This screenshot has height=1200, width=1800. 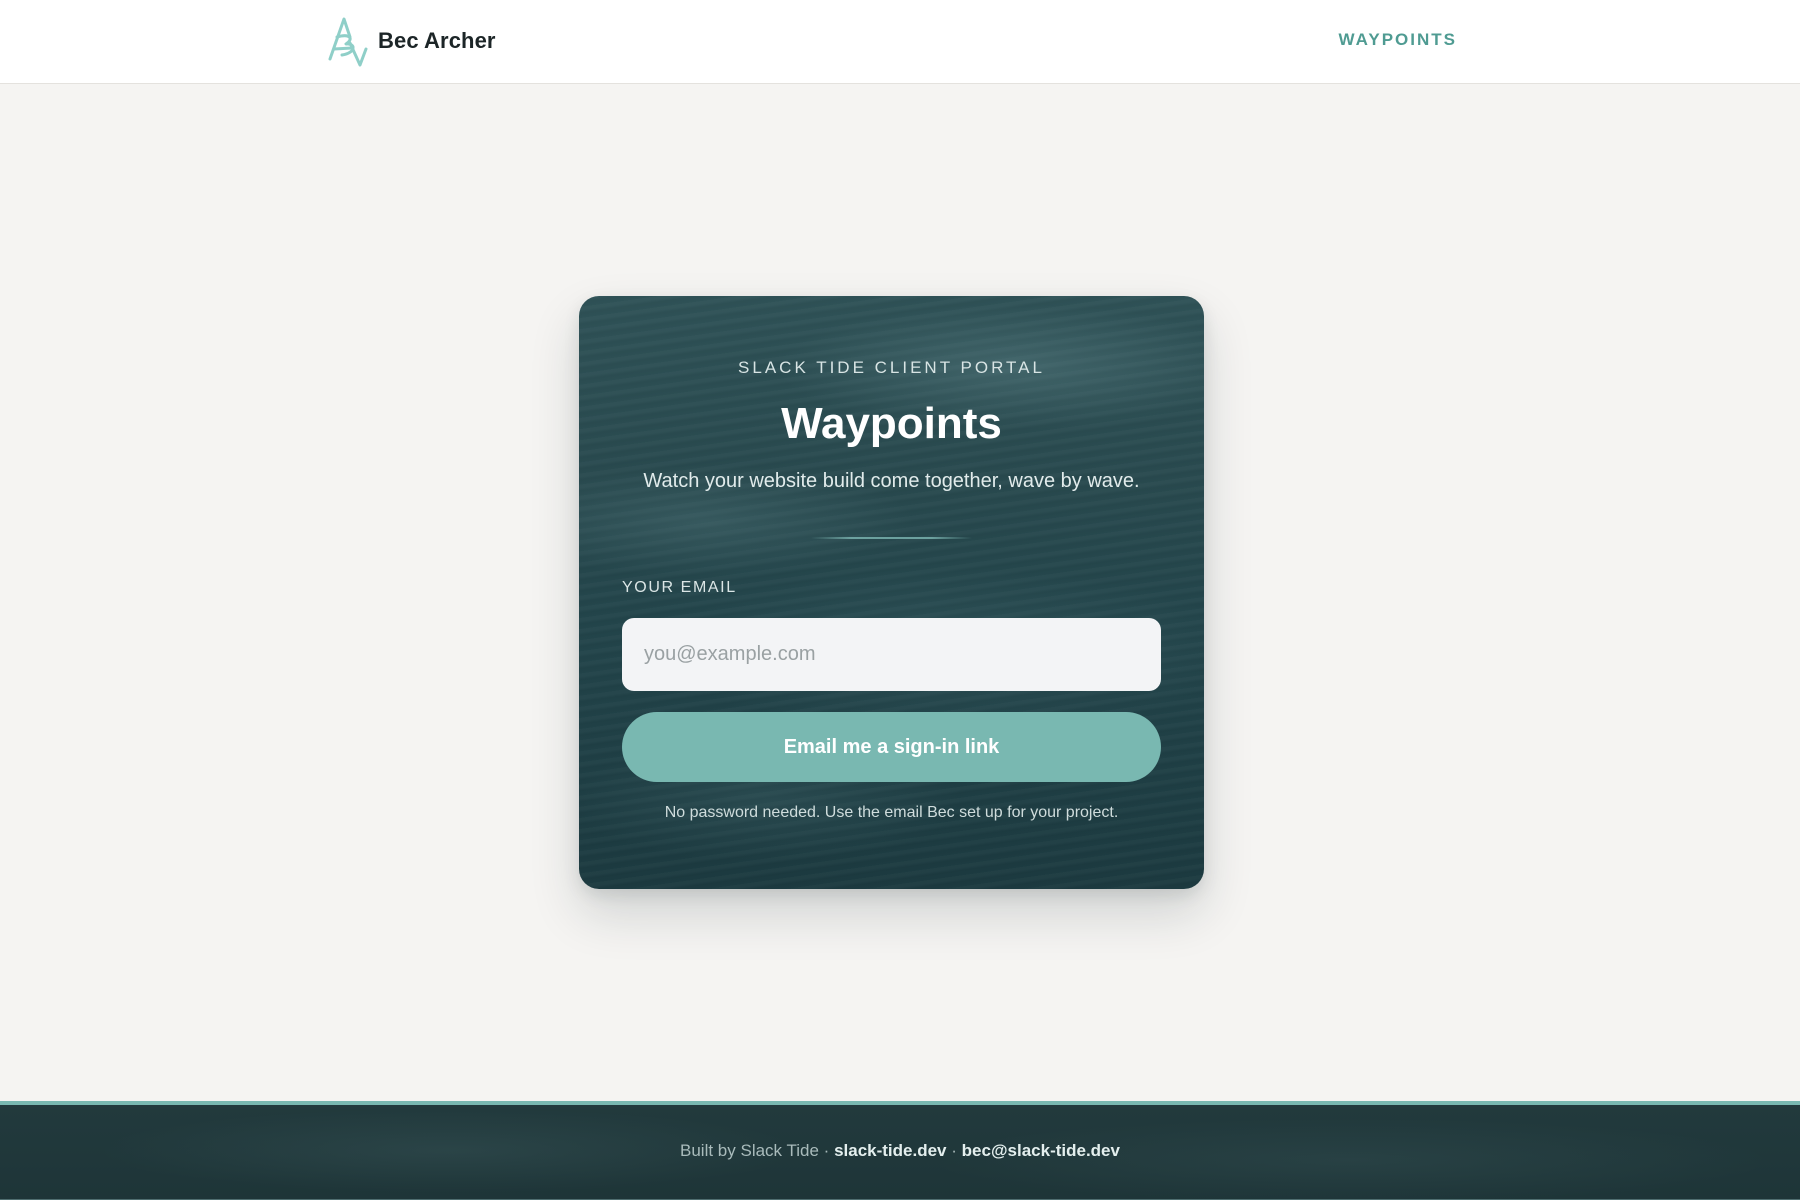 What do you see at coordinates (1041, 1150) in the screenshot?
I see `footer-email-link: bec@slack-tide.dev` at bounding box center [1041, 1150].